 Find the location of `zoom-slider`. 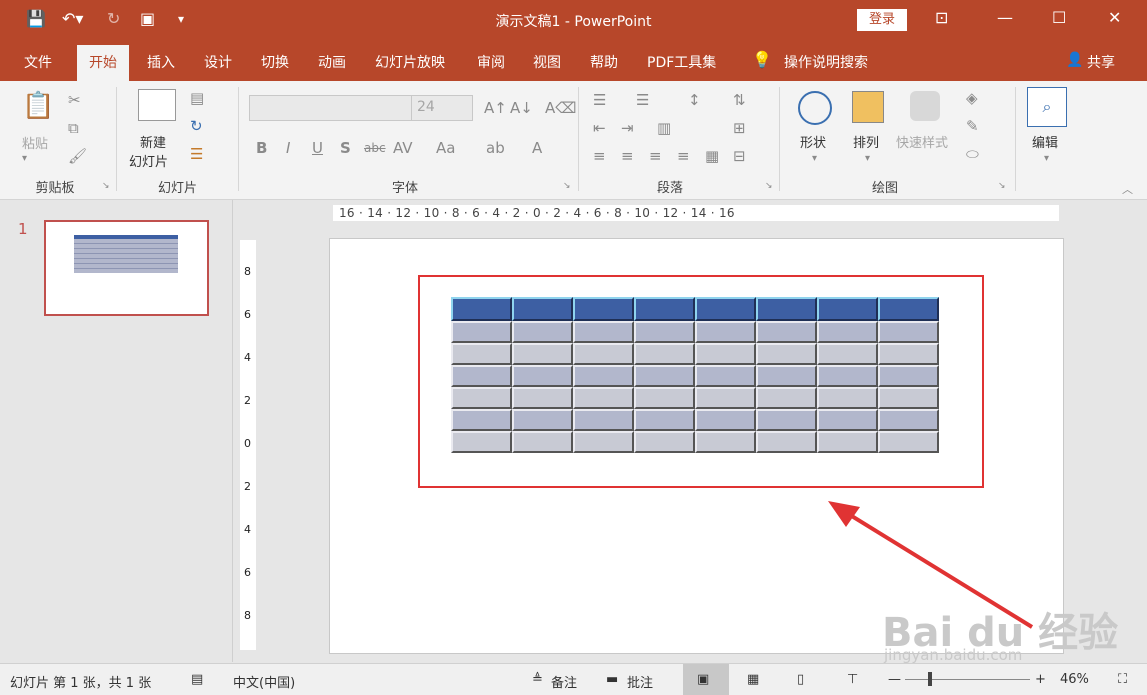

zoom-slider is located at coordinates (967, 679).